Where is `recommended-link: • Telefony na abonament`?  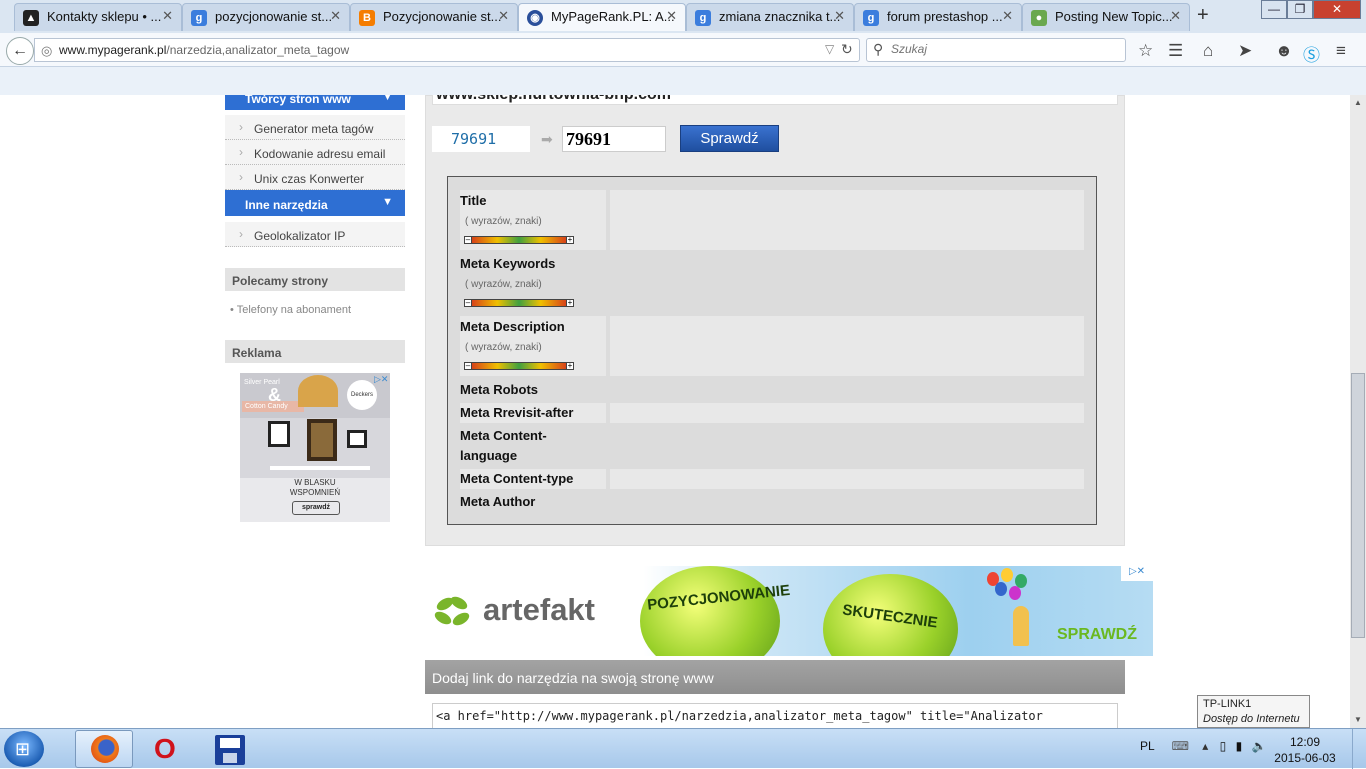 recommended-link: • Telefony na abonament is located at coordinates (290, 310).